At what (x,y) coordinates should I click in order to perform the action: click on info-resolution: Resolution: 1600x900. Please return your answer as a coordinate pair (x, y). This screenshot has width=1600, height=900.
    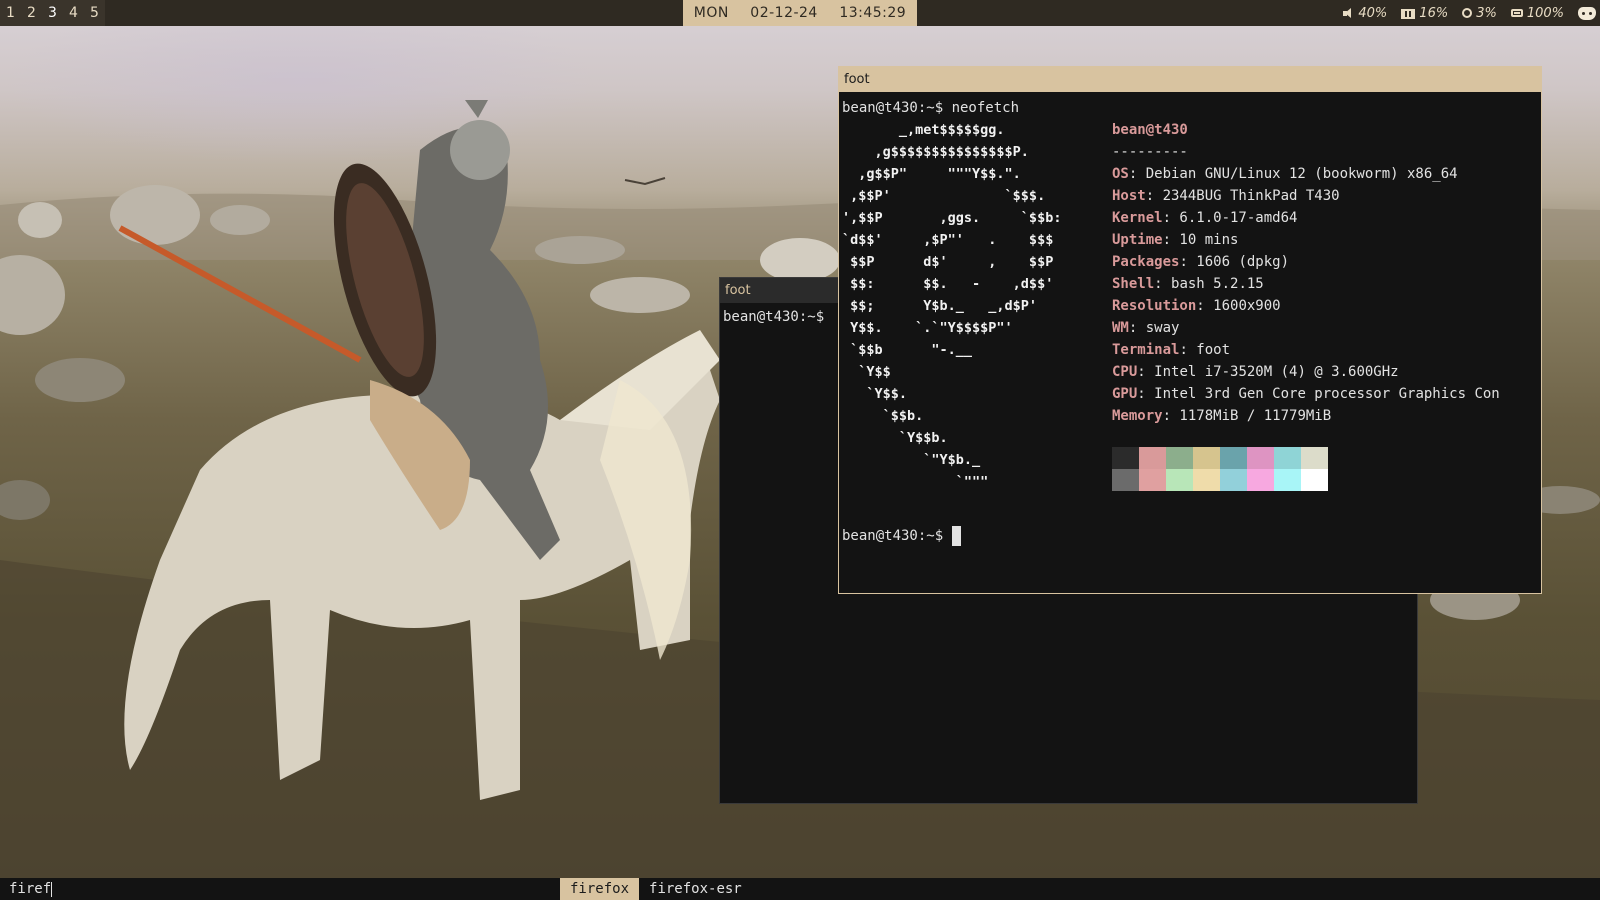
    Looking at the image, I should click on (1306, 306).